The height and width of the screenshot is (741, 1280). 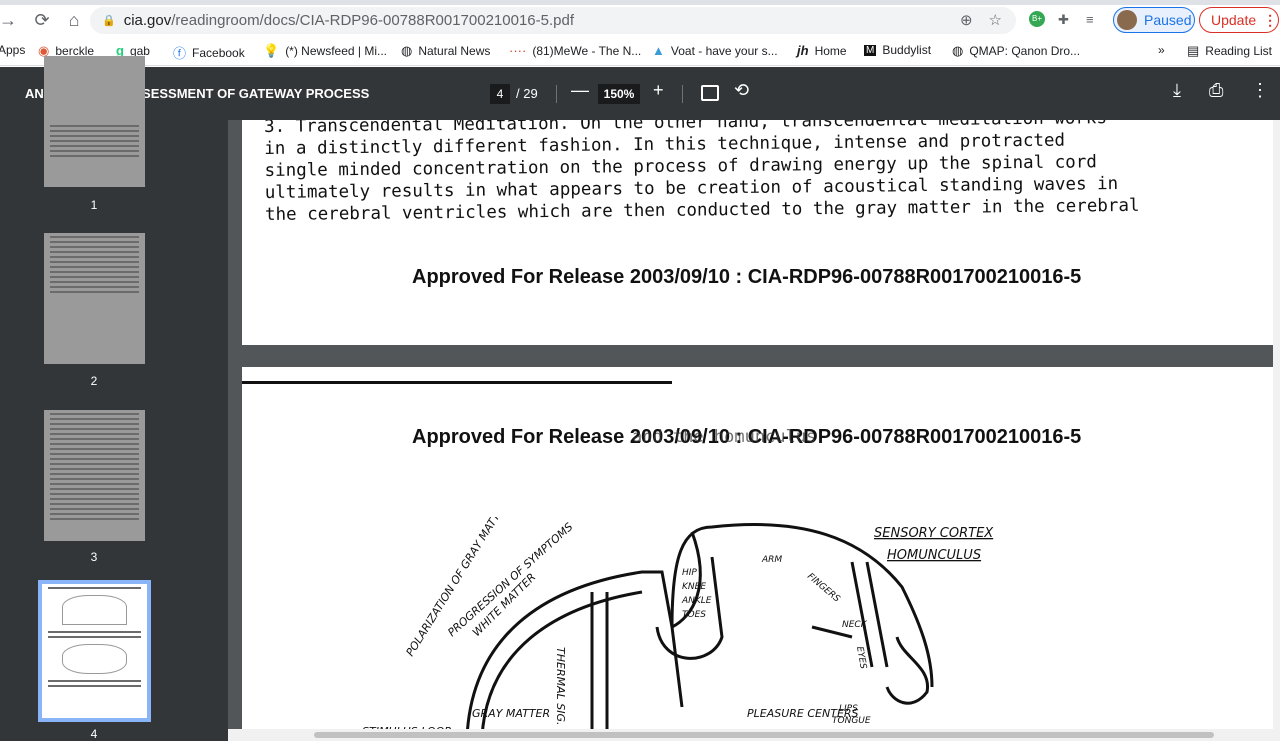 What do you see at coordinates (694, 587) in the screenshot?
I see `label-knee: KNEE` at bounding box center [694, 587].